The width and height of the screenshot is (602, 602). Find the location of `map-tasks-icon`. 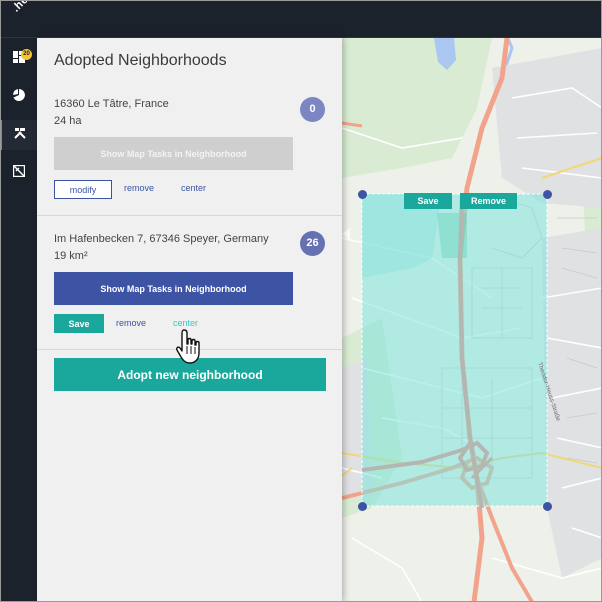

map-tasks-icon is located at coordinates (18, 173).